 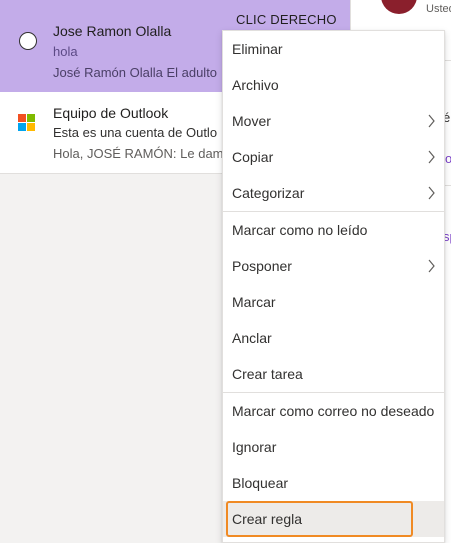 What do you see at coordinates (112, 31) in the screenshot?
I see `message-sender: Jose Ramon Olalla` at bounding box center [112, 31].